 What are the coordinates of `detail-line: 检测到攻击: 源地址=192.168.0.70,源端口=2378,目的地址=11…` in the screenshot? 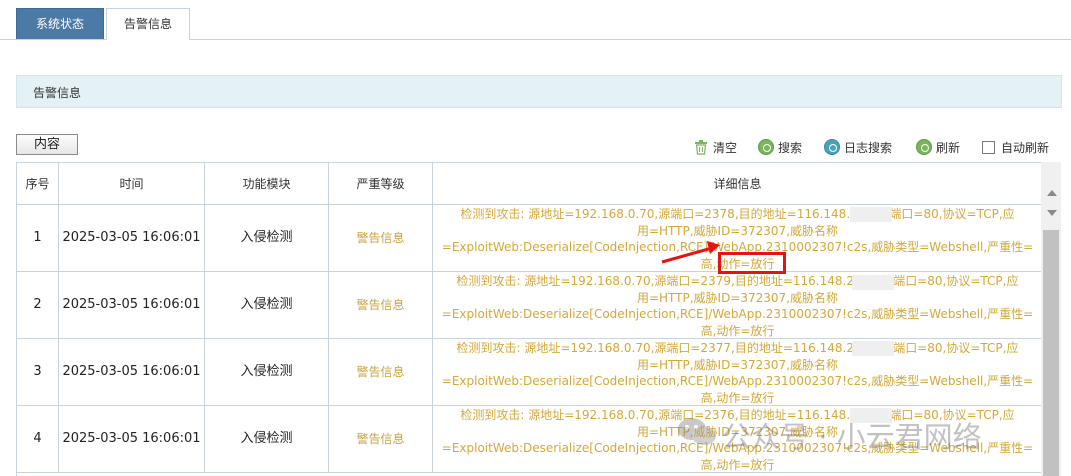 It's located at (737, 214).